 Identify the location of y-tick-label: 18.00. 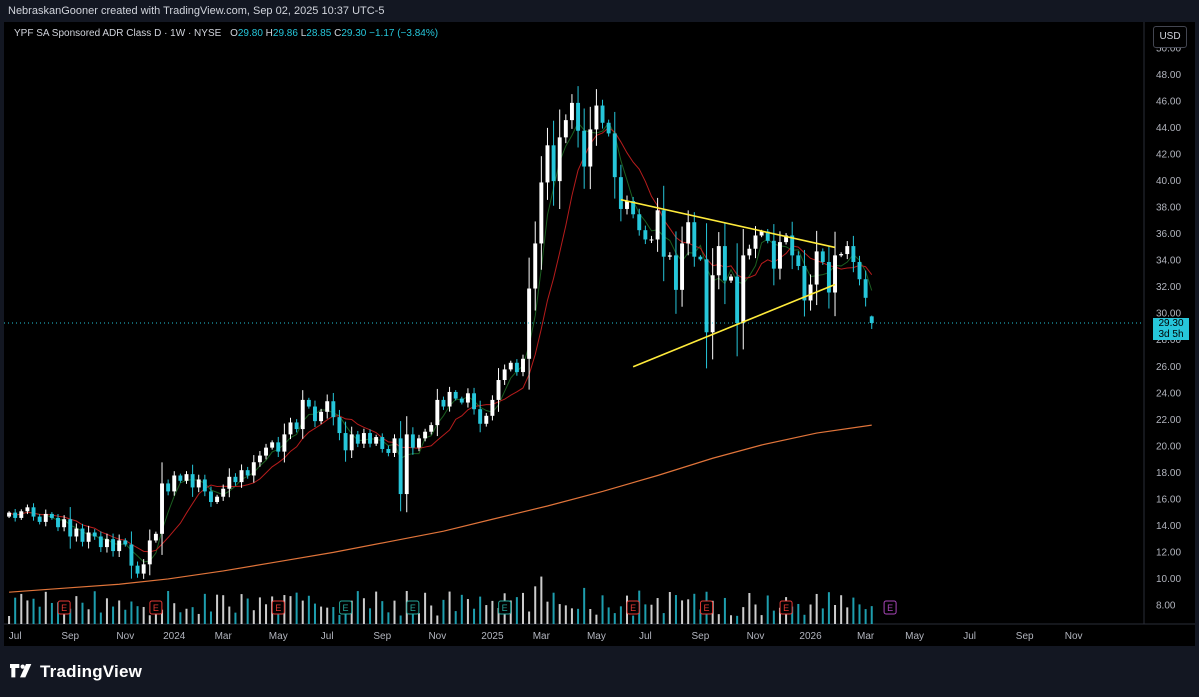
(1168, 473).